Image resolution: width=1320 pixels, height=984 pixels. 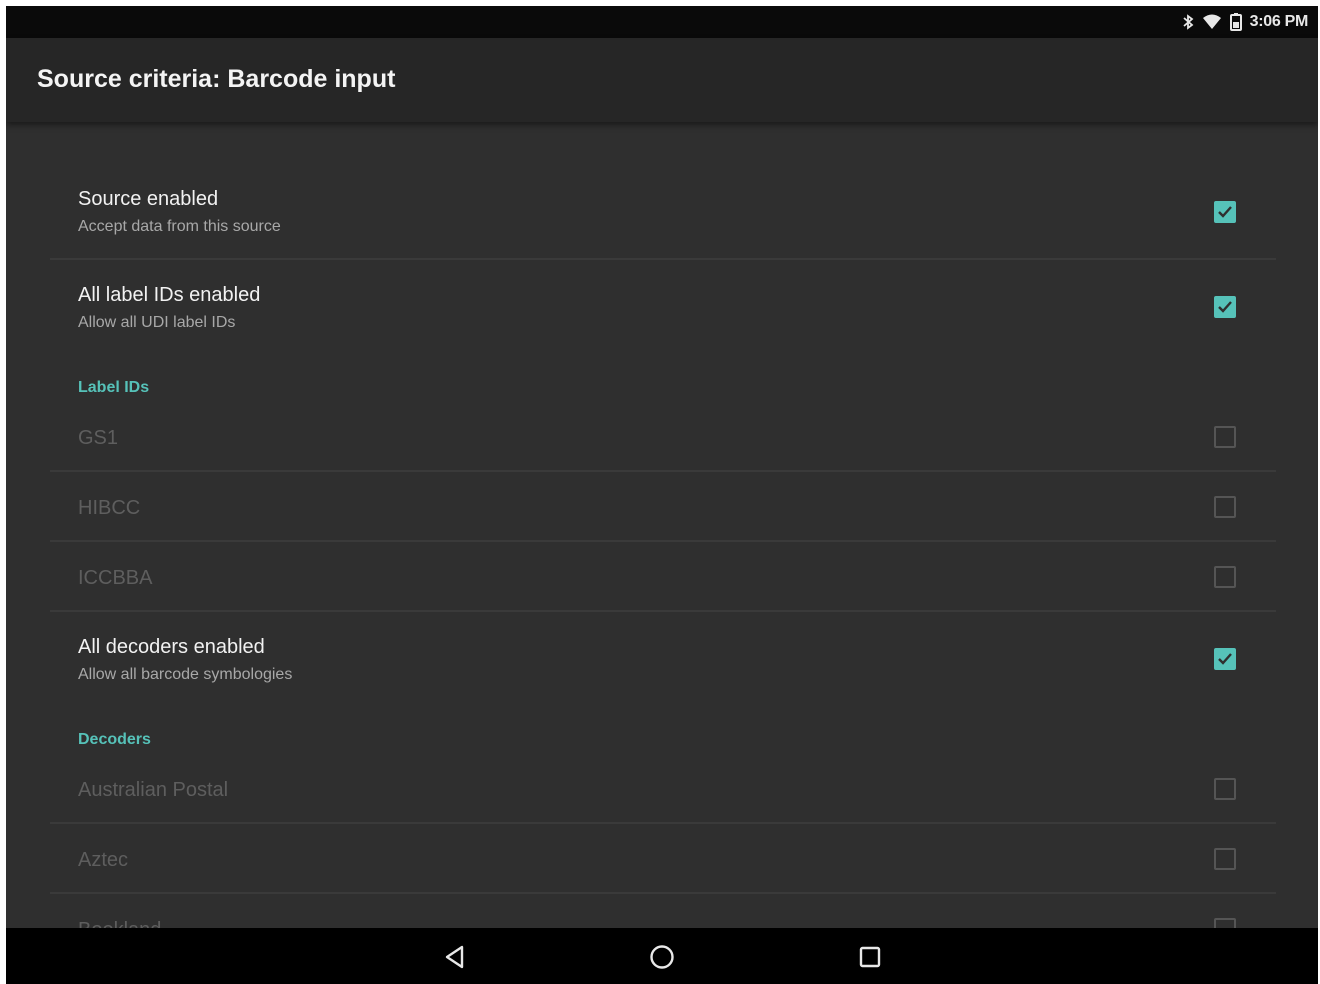 What do you see at coordinates (114, 739) in the screenshot?
I see `category-decoders: Decoders` at bounding box center [114, 739].